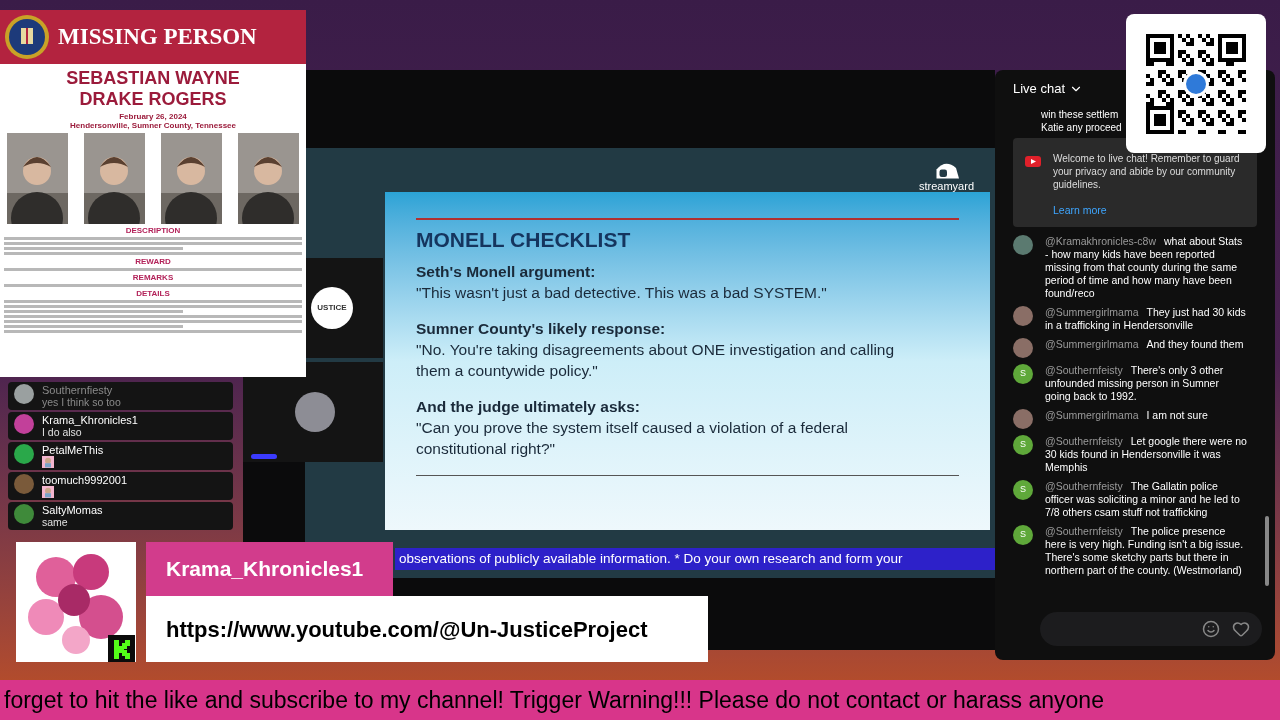  Describe the element at coordinates (153, 230) in the screenshot. I see `section-heading: DESCRIPTION` at that location.